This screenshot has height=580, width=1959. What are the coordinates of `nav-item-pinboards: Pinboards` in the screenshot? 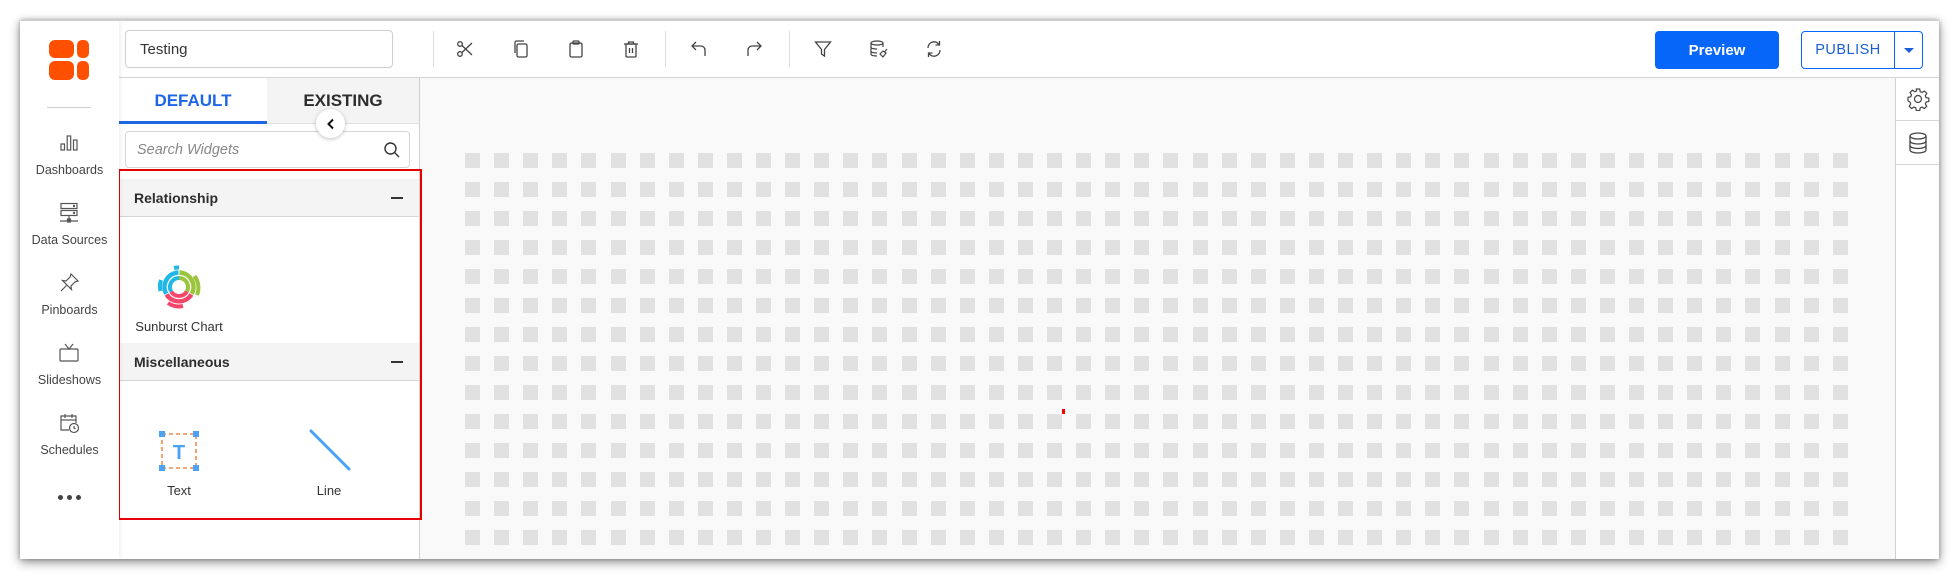 It's located at (69, 302).